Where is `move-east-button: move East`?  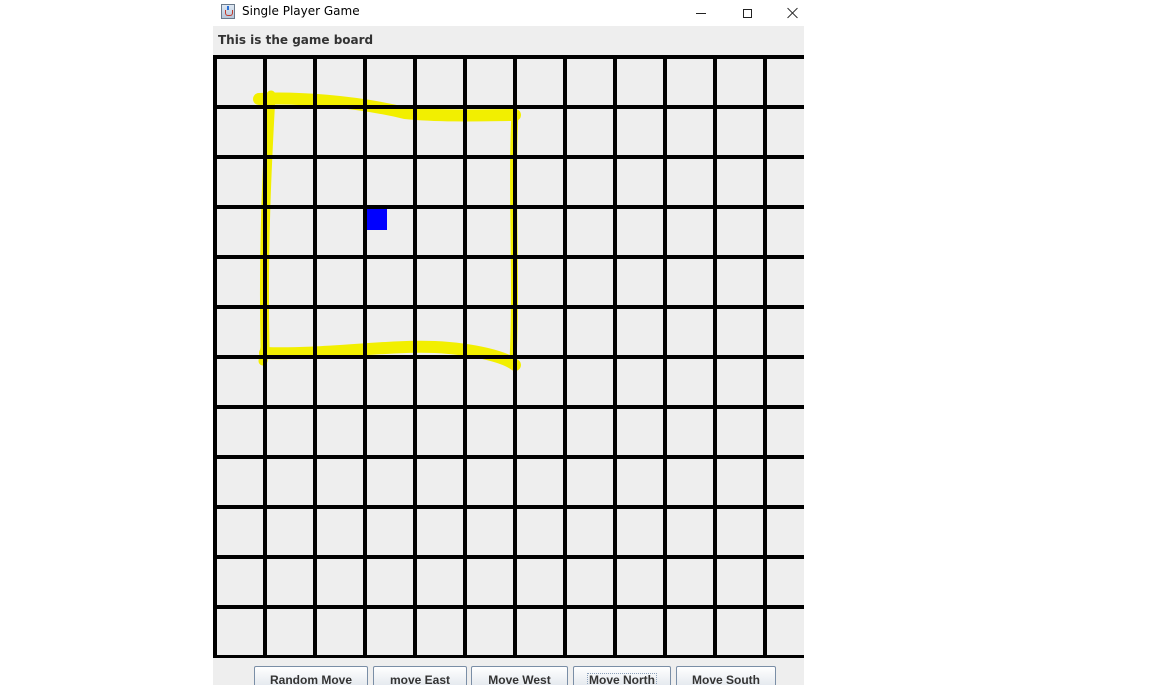 move-east-button: move East is located at coordinates (420, 675).